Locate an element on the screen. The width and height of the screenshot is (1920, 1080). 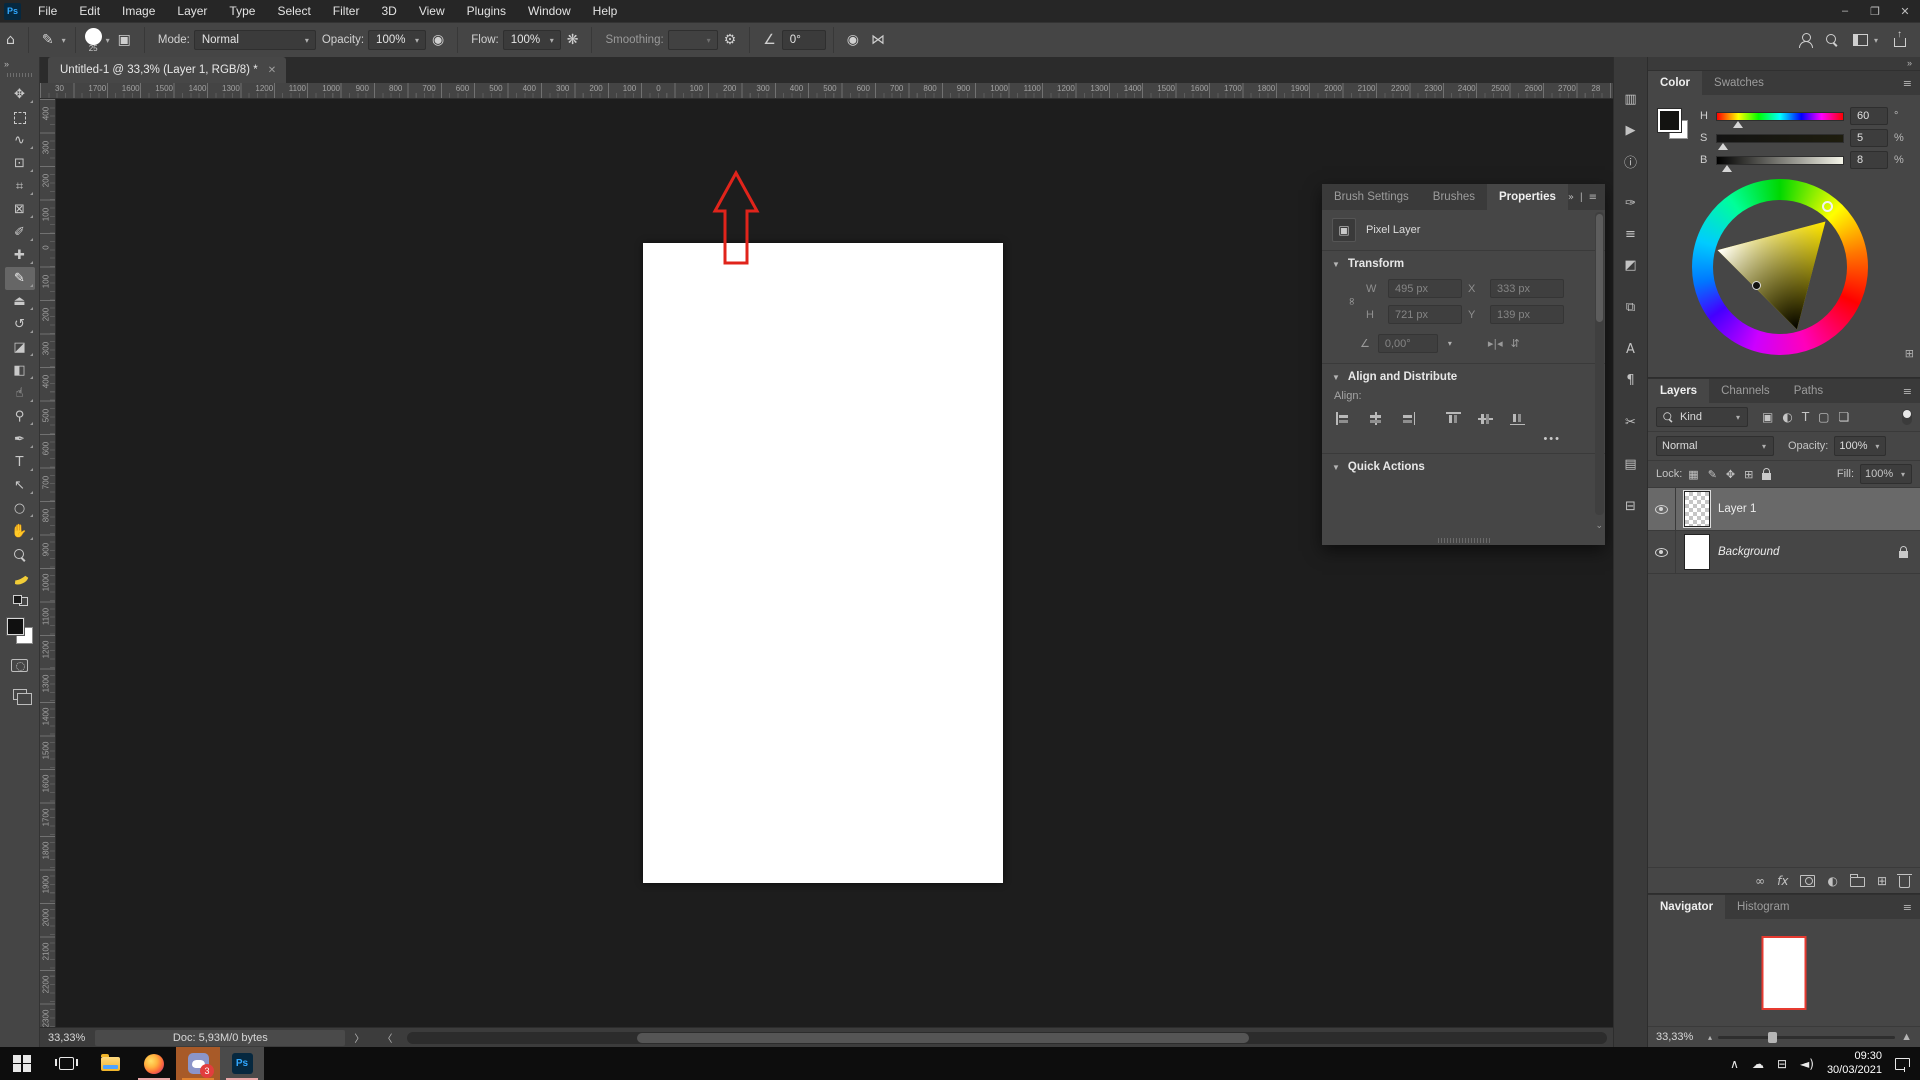
align-vcenter-button is located at coordinates (1485, 418).